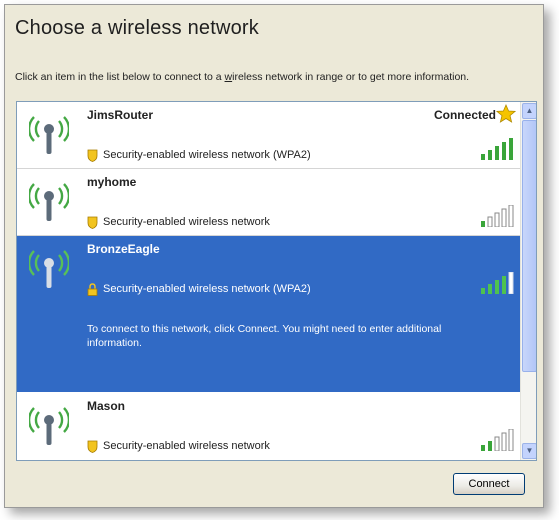  Describe the element at coordinates (529, 111) in the screenshot. I see `scroll-up-button: ▲` at that location.